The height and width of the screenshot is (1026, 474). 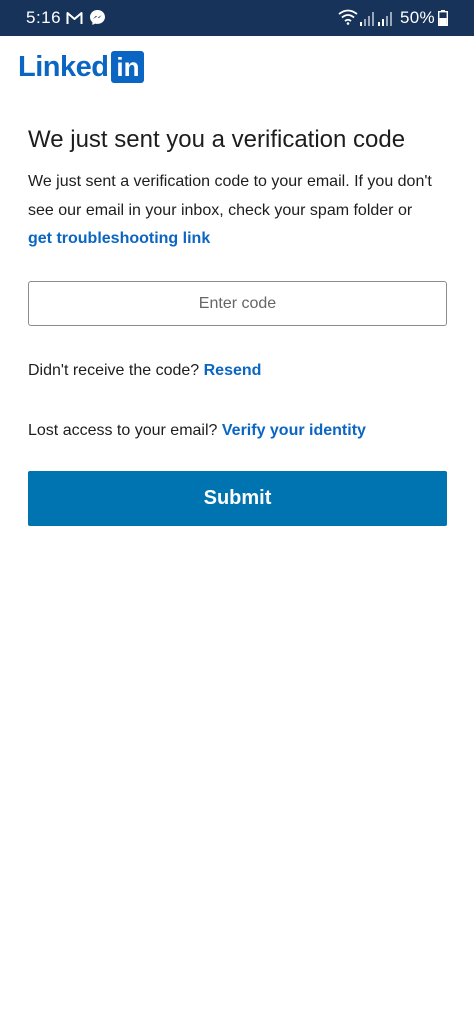 What do you see at coordinates (128, 67) in the screenshot?
I see `logo-in-box: in` at bounding box center [128, 67].